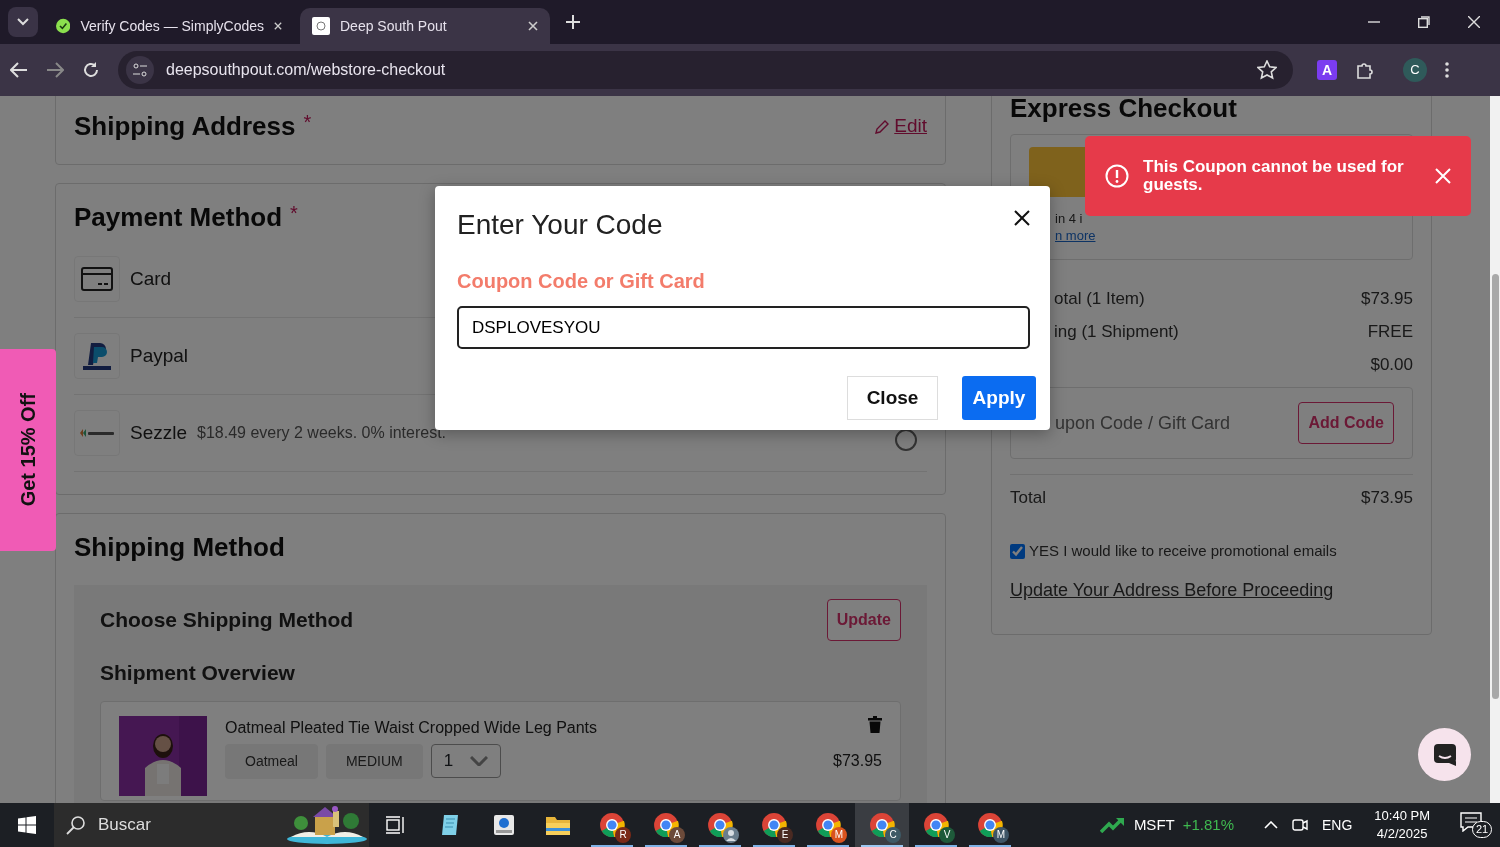 This screenshot has height=847, width=1500. I want to click on installments-text: in 4 i, so click(1069, 219).